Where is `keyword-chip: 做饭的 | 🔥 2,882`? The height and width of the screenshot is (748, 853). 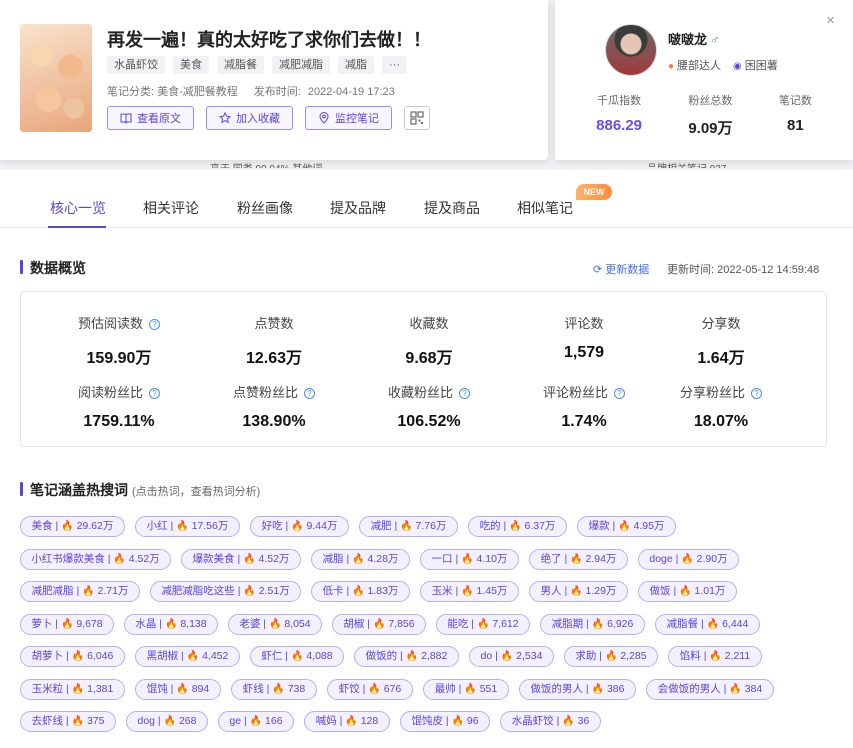
keyword-chip: 做饭的 | 🔥 2,882 is located at coordinates (406, 656).